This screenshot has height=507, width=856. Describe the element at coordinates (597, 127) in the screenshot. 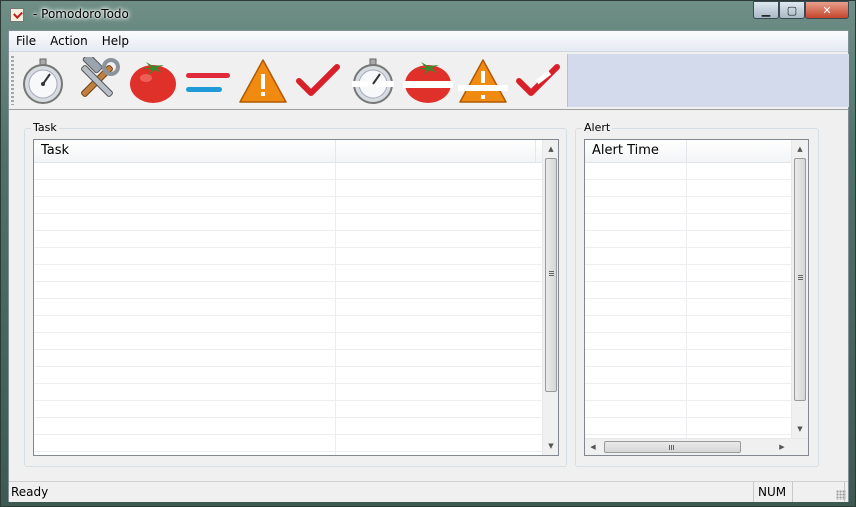

I see `alert-group-label: Alert` at that location.